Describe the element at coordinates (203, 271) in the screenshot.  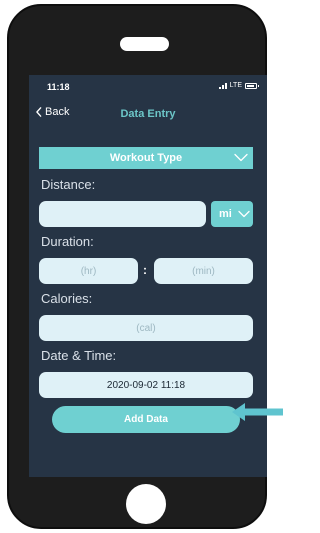
I see `minutes-input: (min)` at that location.